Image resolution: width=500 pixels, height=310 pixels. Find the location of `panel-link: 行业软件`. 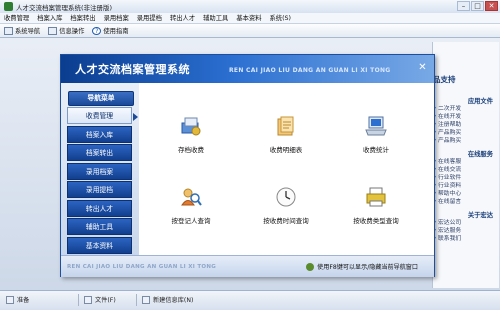

panel-link: 行业软件 is located at coordinates (465, 178).